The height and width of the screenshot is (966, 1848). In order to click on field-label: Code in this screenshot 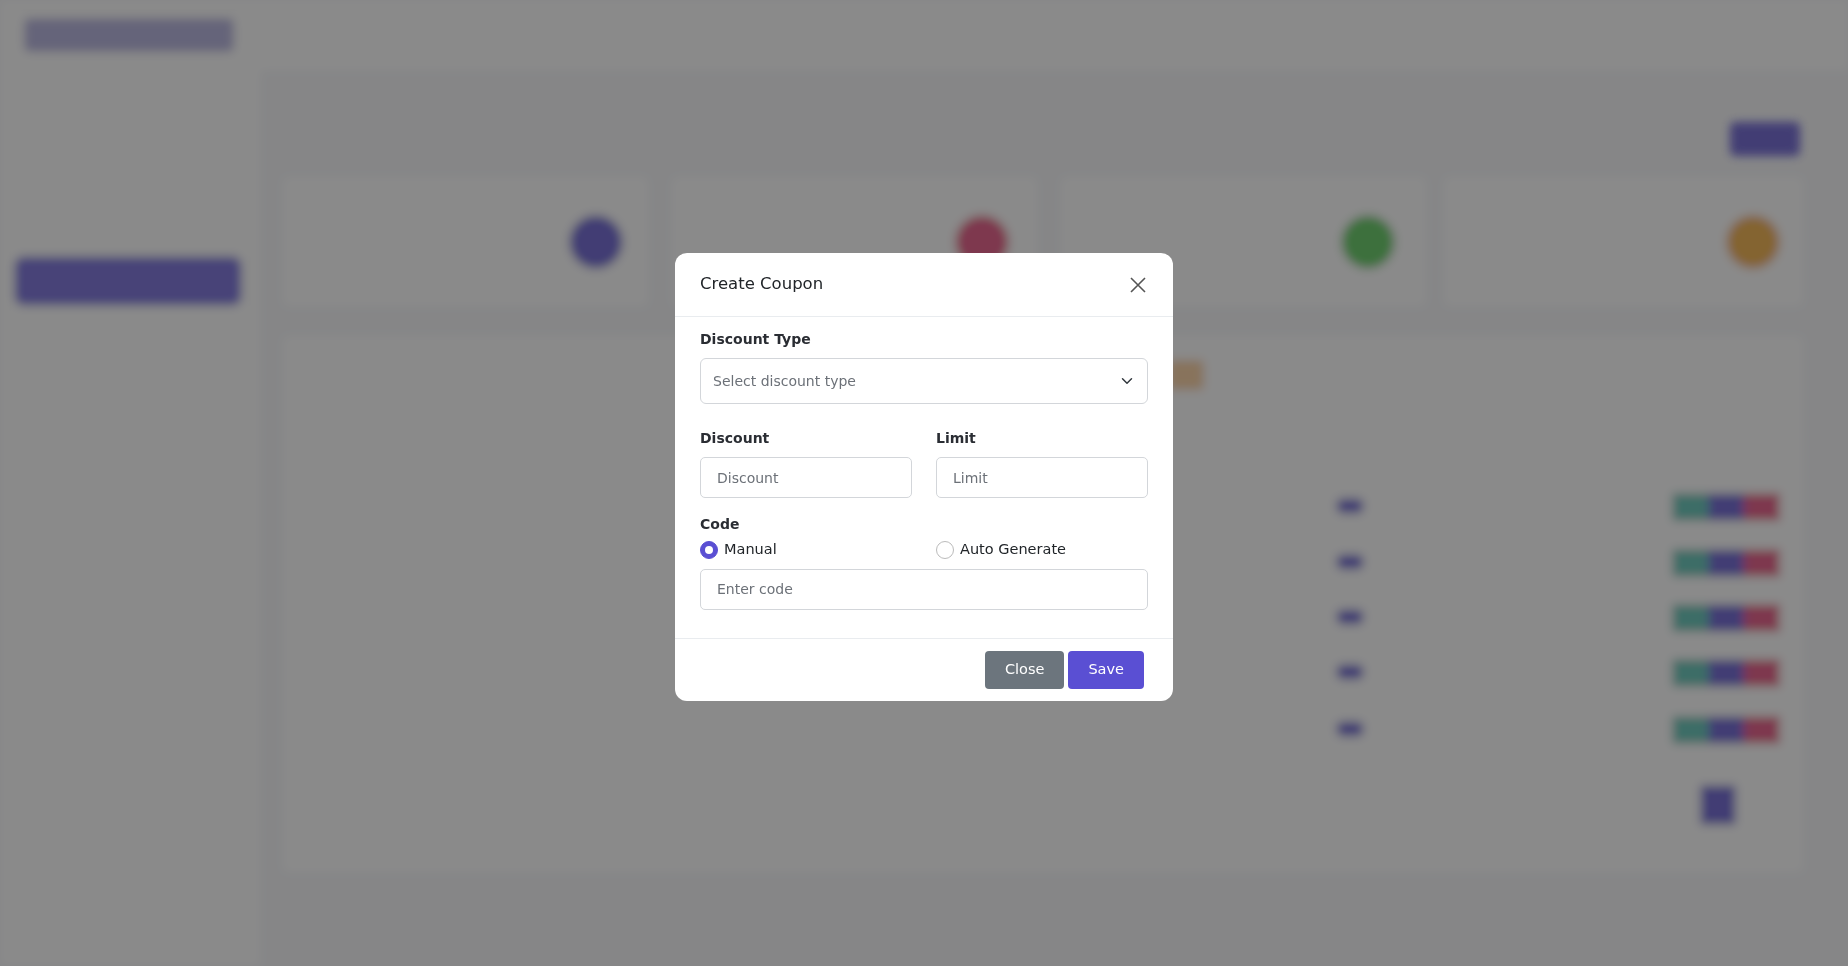, I will do `click(720, 524)`.